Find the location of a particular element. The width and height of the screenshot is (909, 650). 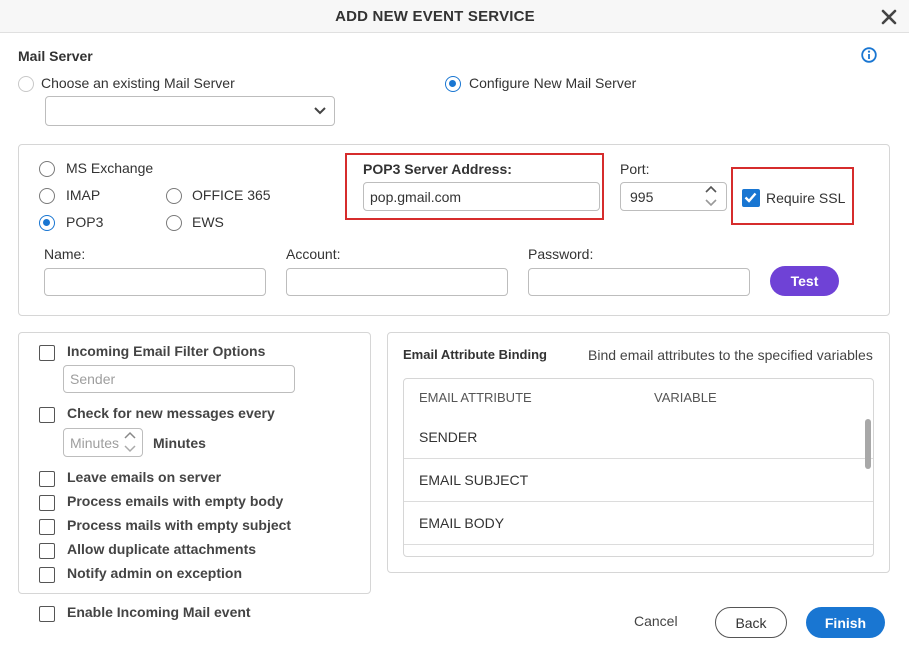

table-scrollbar is located at coordinates (868, 444).